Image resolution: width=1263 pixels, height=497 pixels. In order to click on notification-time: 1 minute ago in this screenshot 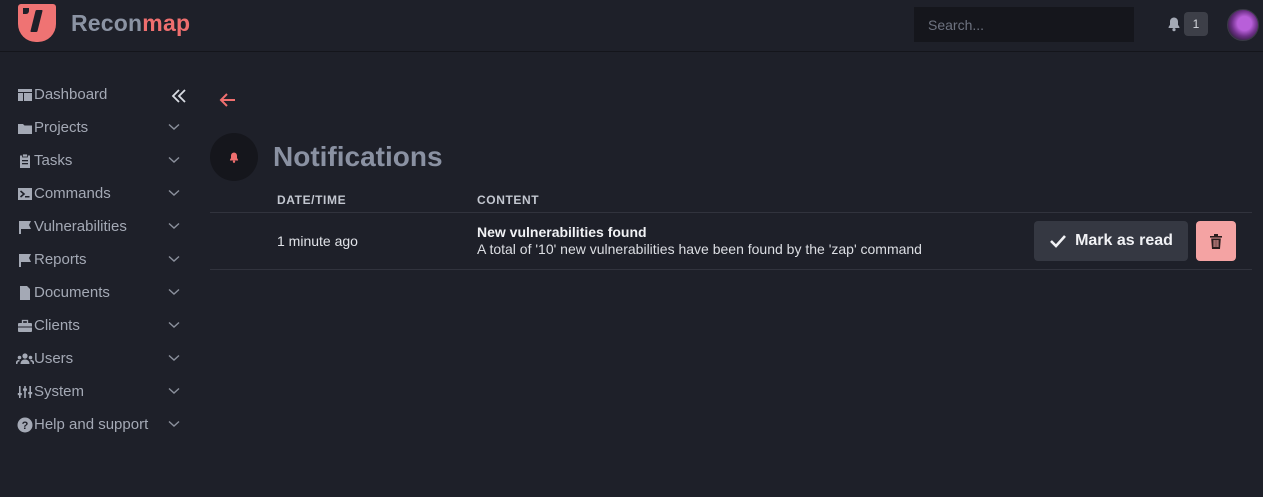, I will do `click(317, 241)`.